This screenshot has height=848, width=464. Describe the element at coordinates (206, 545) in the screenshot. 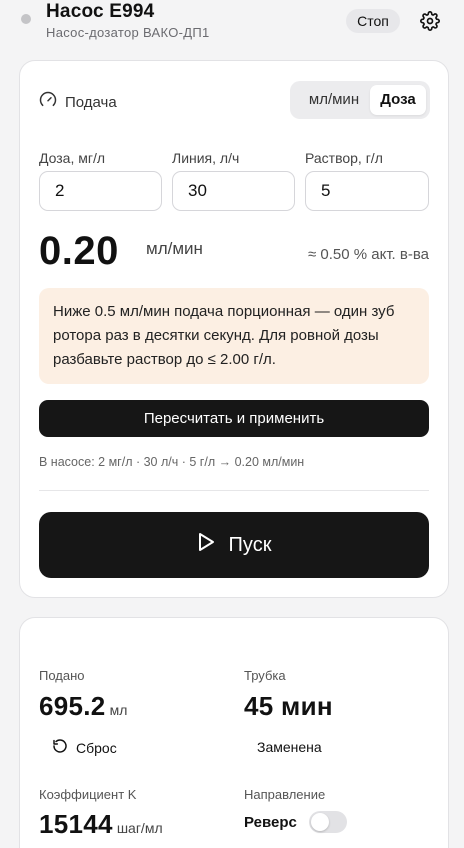

I see `play-icon` at that location.